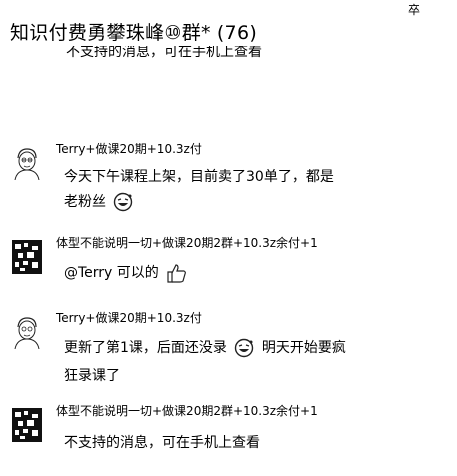 The height and width of the screenshot is (476, 457). I want to click on message-text: 老粉丝, so click(85, 202).